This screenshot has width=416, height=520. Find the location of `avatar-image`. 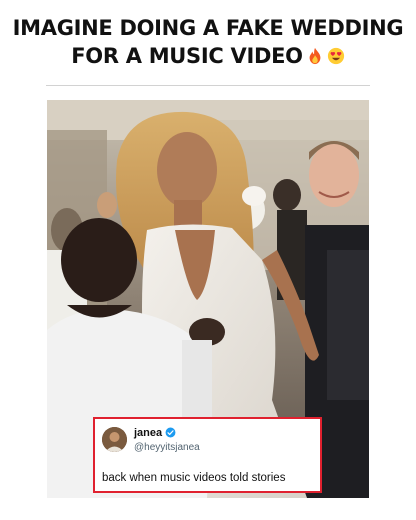

avatar-image is located at coordinates (114, 439).